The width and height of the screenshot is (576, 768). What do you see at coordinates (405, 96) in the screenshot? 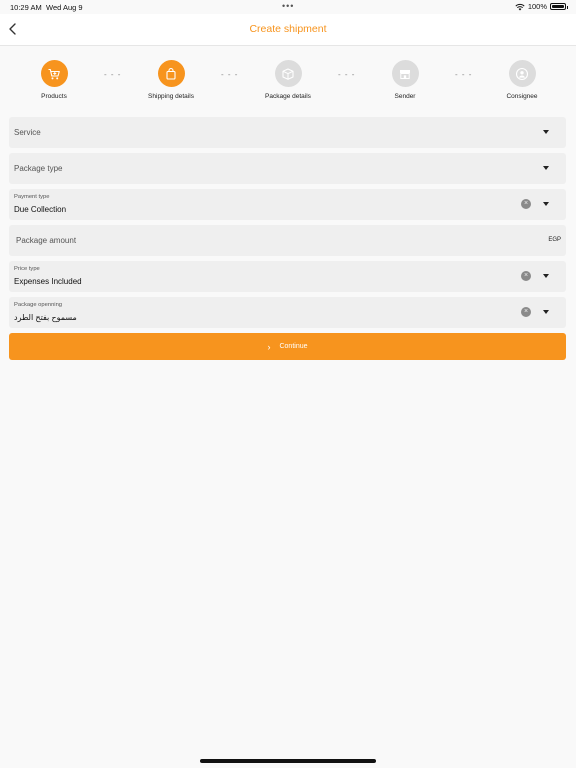
I see `step-sender-label: Sender` at bounding box center [405, 96].